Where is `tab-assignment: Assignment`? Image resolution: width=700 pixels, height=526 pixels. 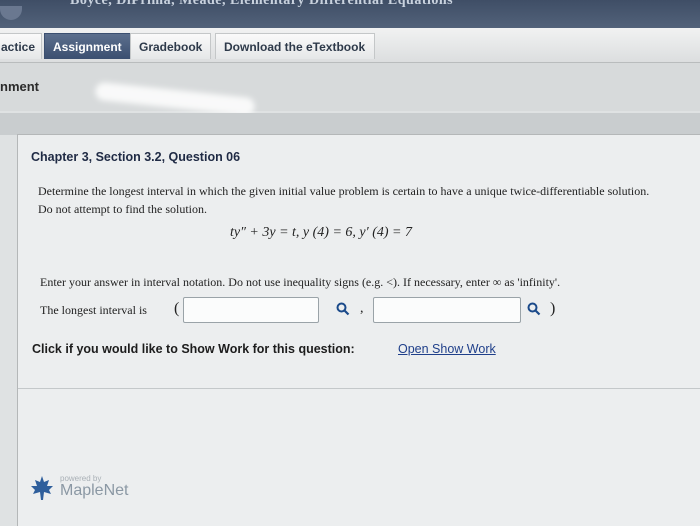
tab-assignment: Assignment is located at coordinates (87, 46).